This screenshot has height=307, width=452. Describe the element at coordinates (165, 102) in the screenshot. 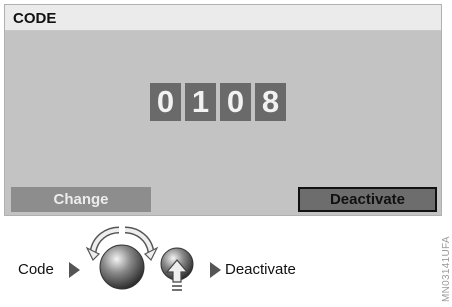

I see `code-digit-1: 0` at that location.